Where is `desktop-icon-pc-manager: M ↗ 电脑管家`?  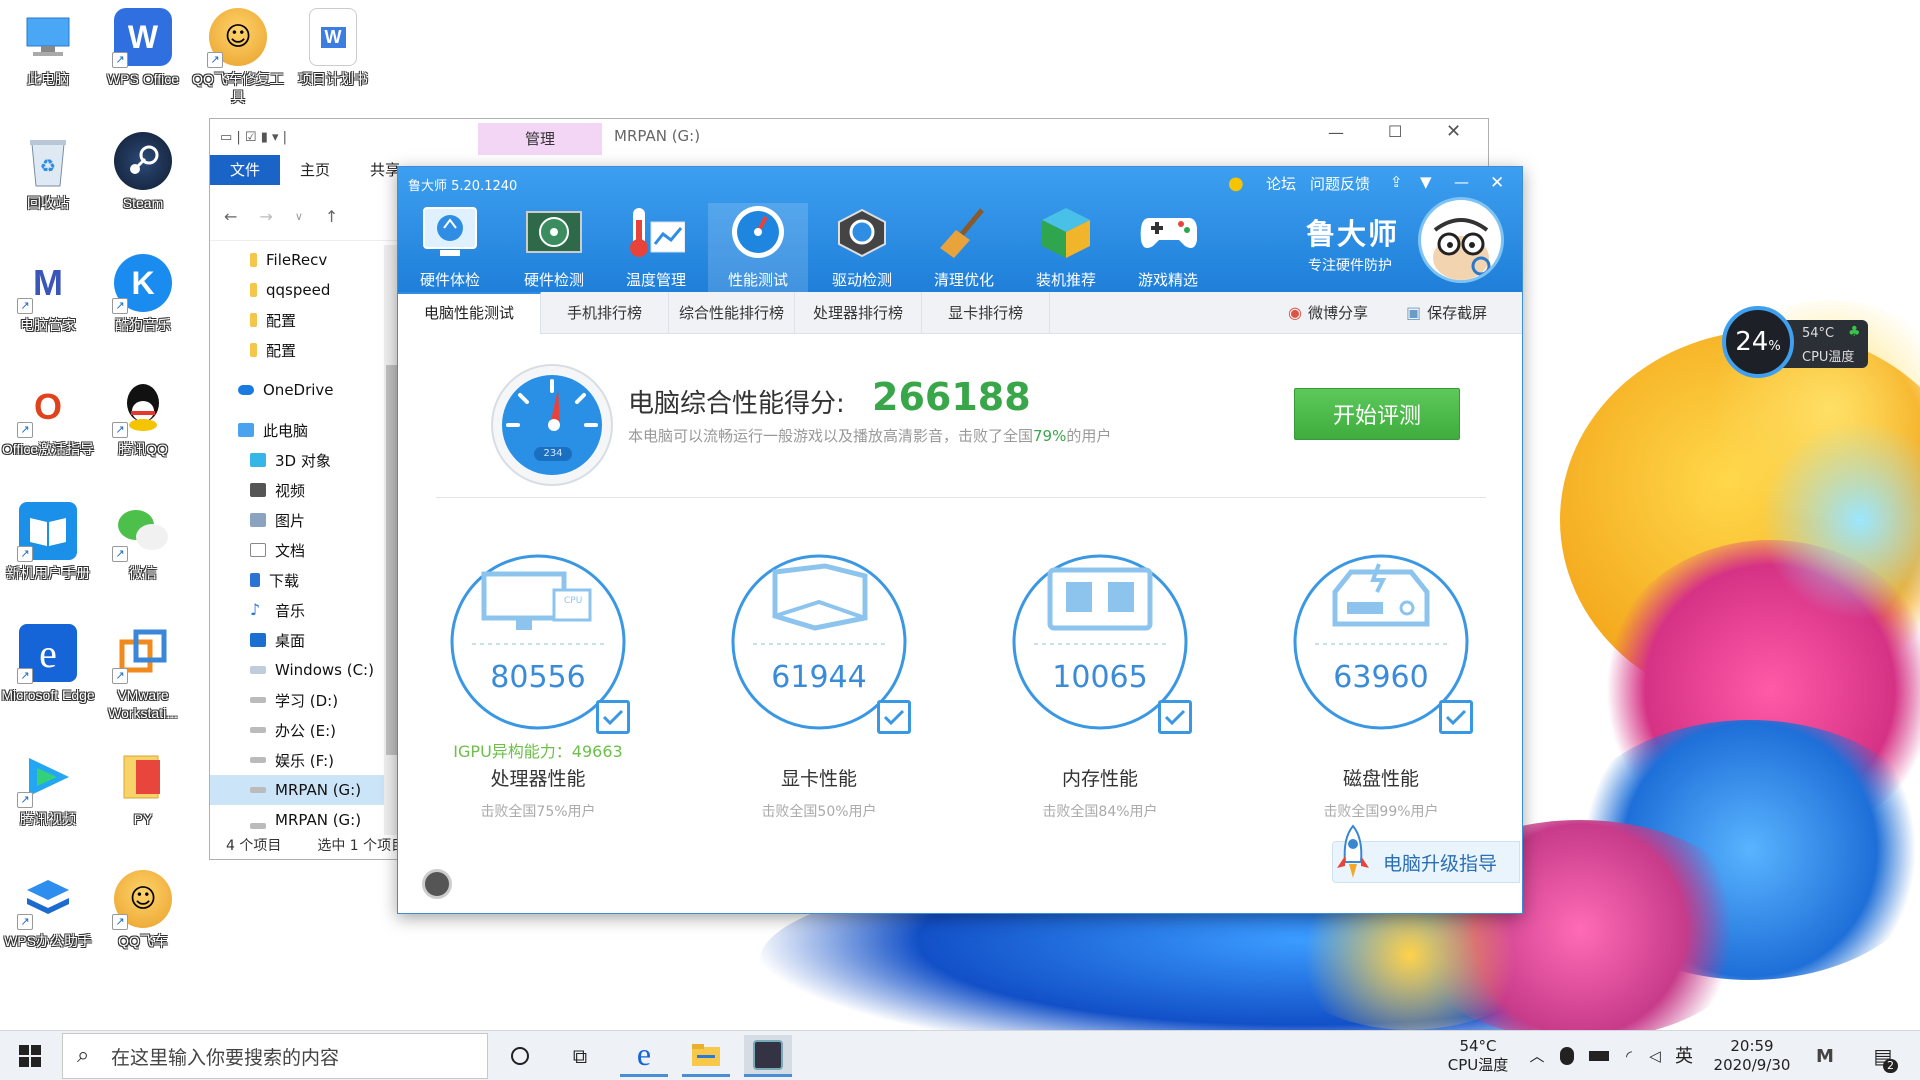 desktop-icon-pc-manager: M ↗ 电脑管家 is located at coordinates (48, 294).